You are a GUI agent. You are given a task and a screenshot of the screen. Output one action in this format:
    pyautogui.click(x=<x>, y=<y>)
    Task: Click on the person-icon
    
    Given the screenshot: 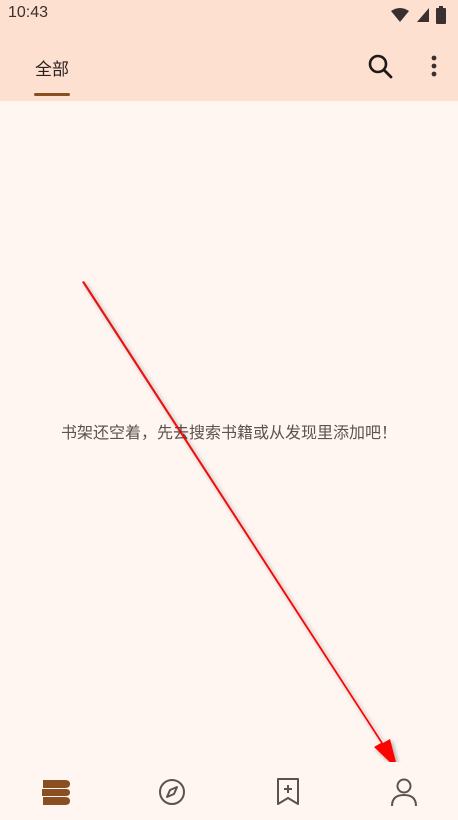 What is the action you would take?
    pyautogui.click(x=404, y=792)
    